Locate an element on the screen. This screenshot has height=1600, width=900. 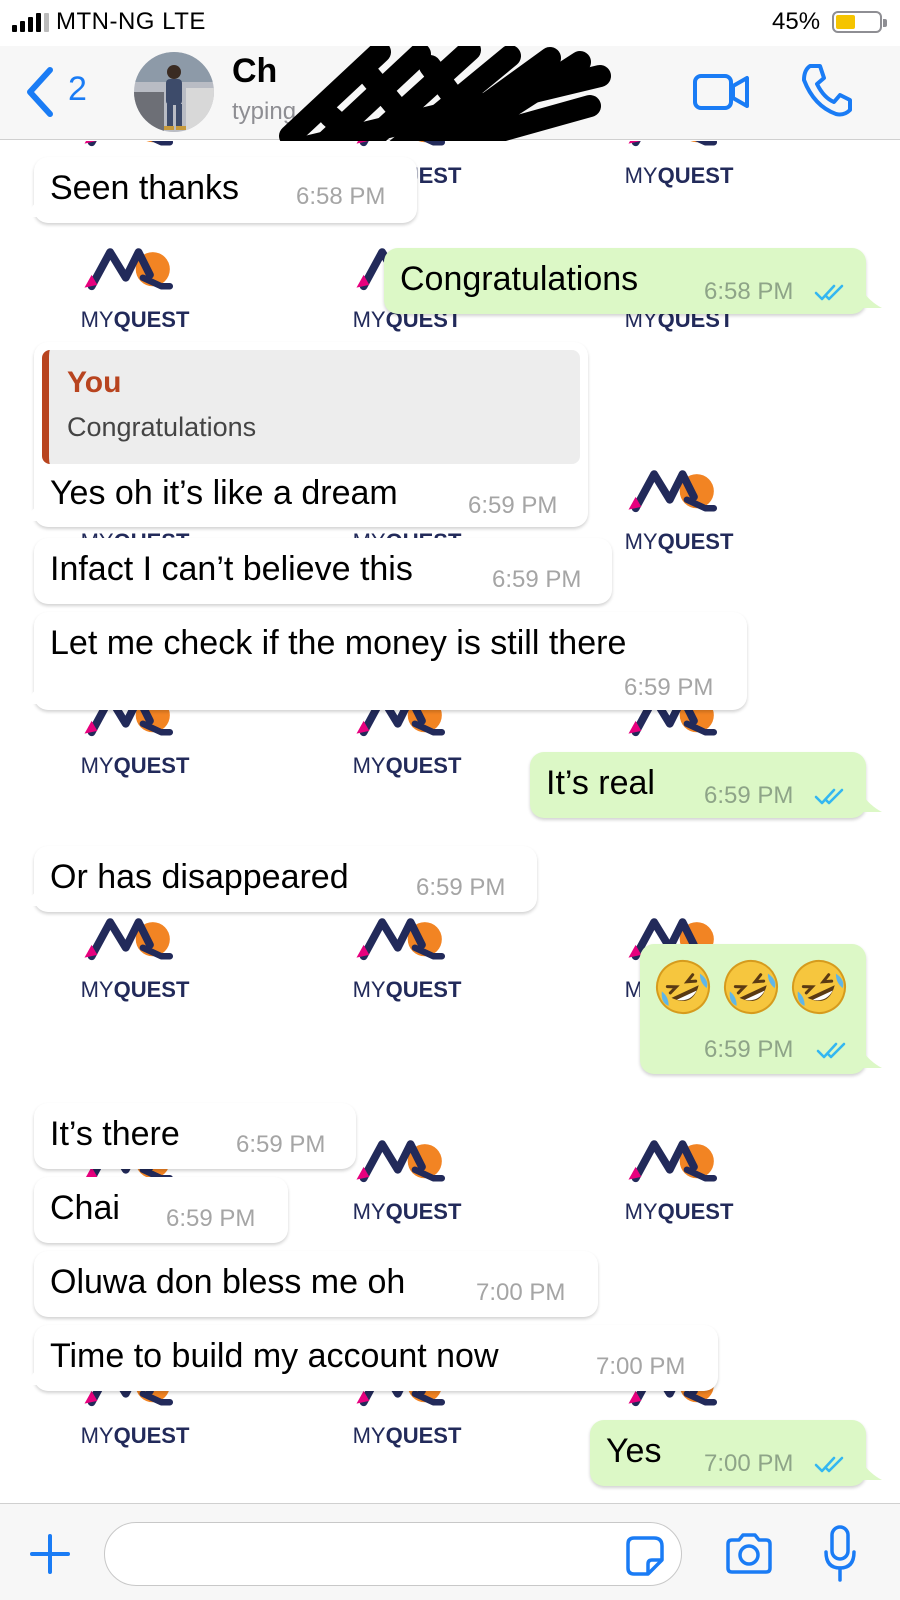
message-bubble: Yes 7:00 PM is located at coordinates (736, 1453).